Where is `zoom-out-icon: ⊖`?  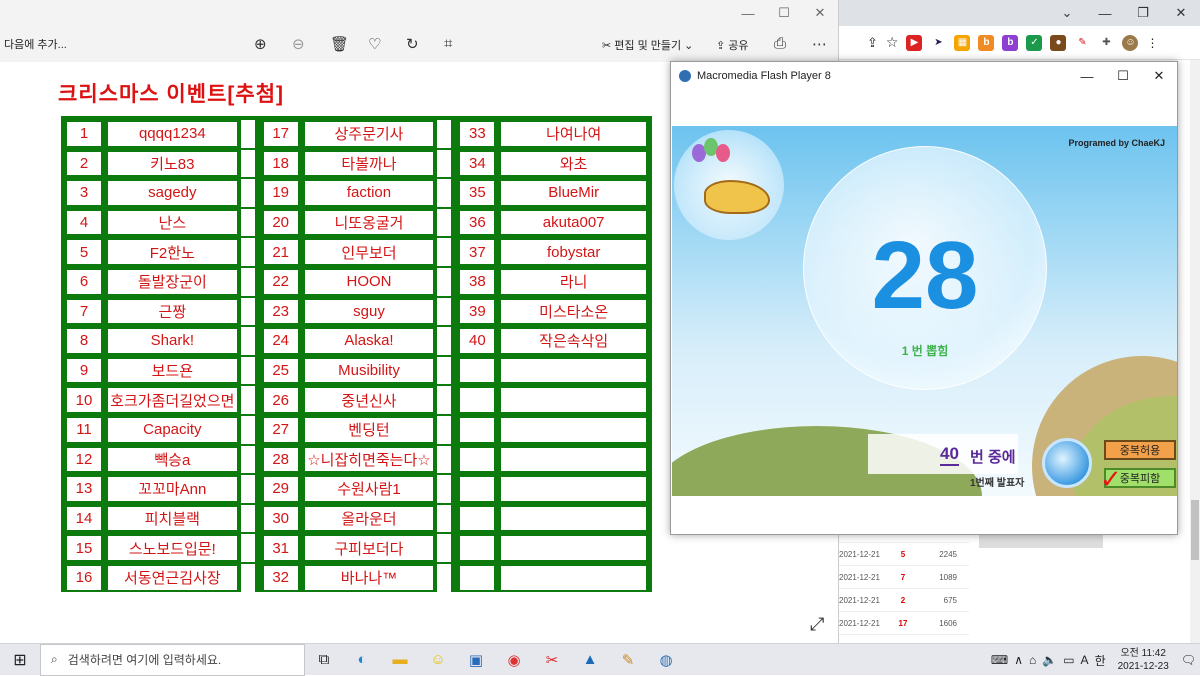 zoom-out-icon: ⊖ is located at coordinates (298, 44).